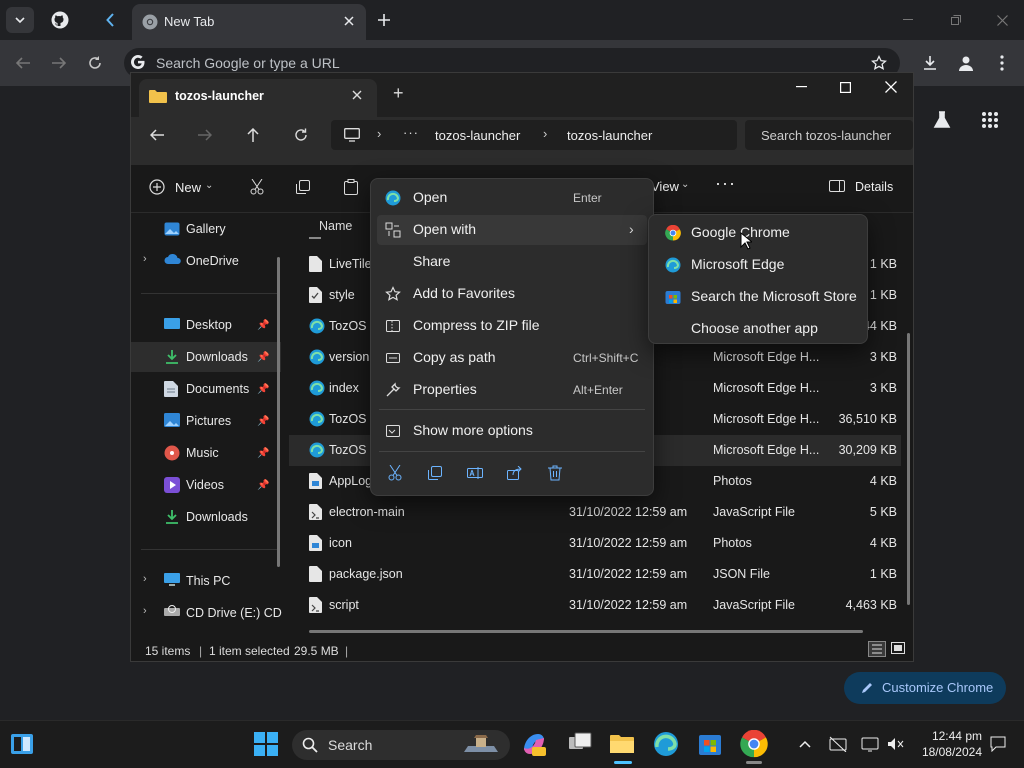  What do you see at coordinates (942, 120) in the screenshot?
I see `labs-flask-icon` at bounding box center [942, 120].